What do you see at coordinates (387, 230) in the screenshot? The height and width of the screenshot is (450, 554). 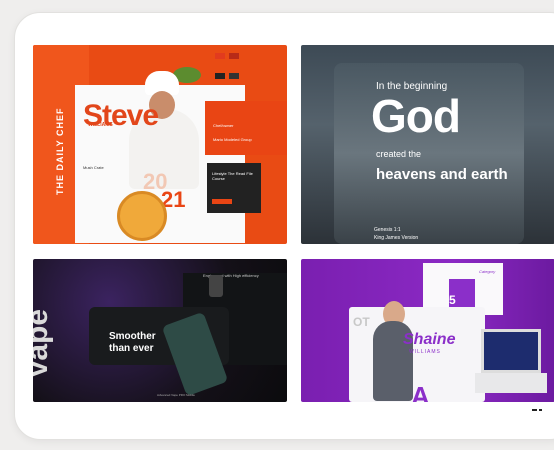 I see `god-reference: Genesis 1:1` at bounding box center [387, 230].